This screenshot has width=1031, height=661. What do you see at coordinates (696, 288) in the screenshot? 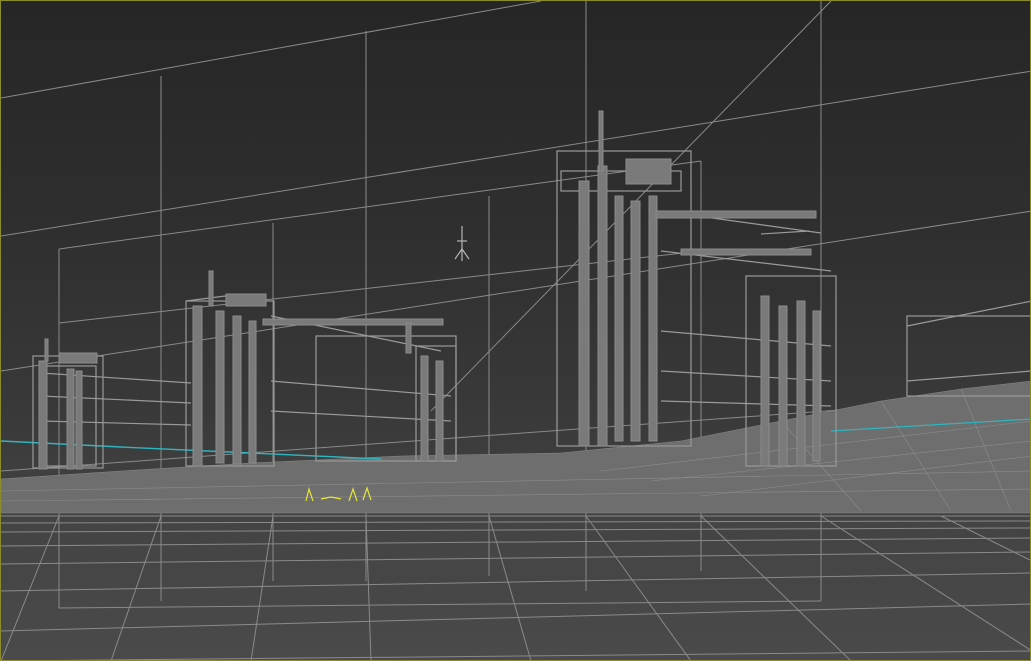
I see `gantry-structure-right` at bounding box center [696, 288].